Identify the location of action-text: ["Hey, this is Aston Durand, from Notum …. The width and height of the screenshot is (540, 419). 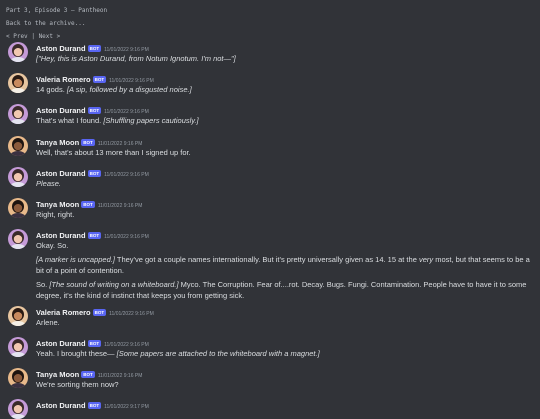
(136, 58).